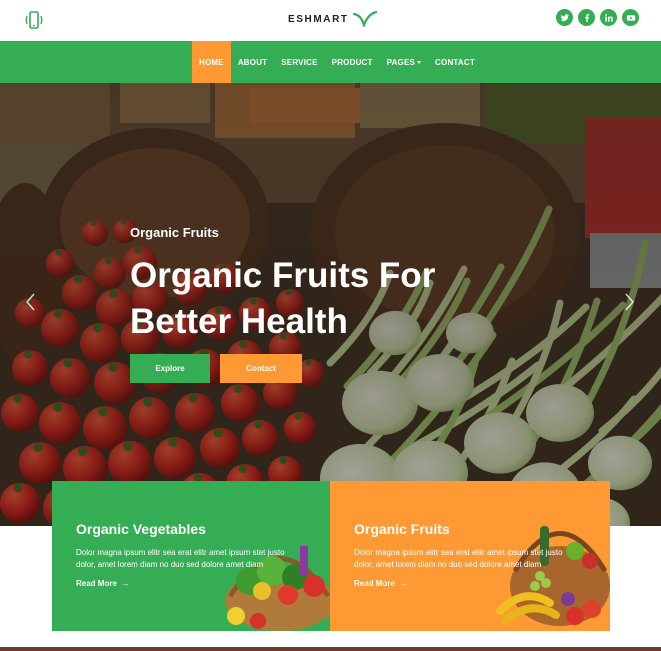  I want to click on nav-item-home: HOME, so click(211, 62).